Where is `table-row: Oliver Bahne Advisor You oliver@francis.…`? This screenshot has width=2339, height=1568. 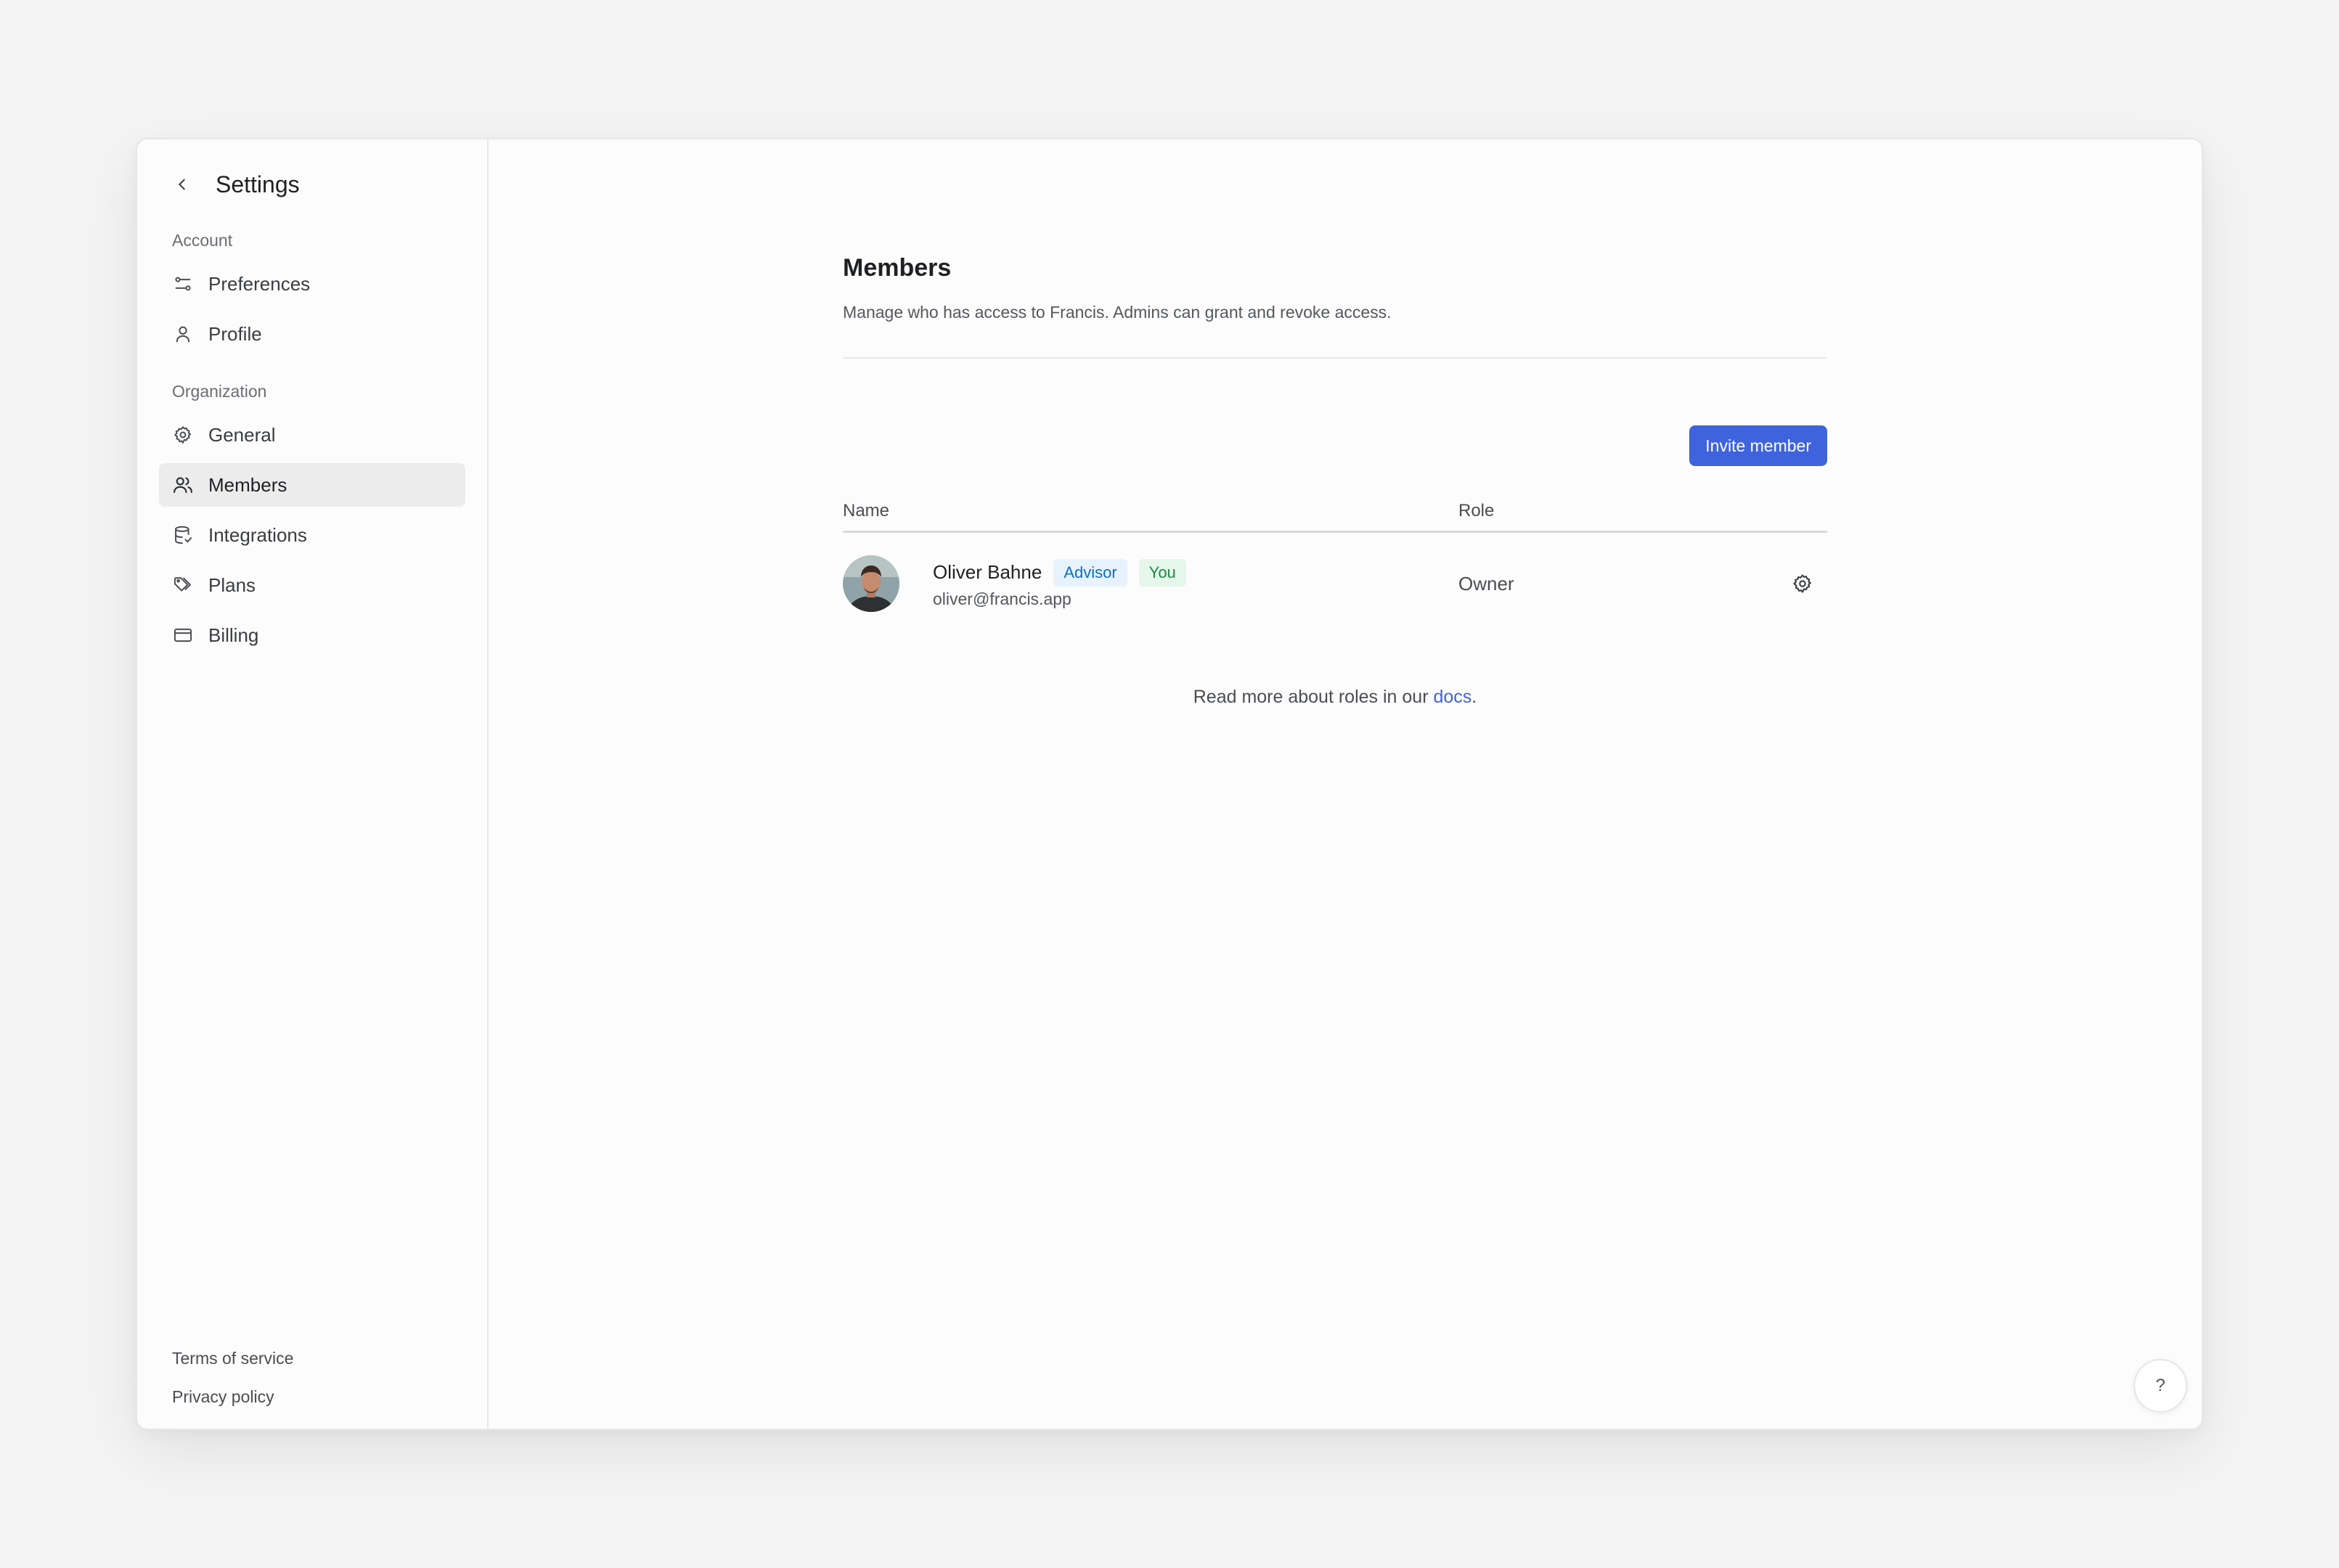 table-row: Oliver Bahne Advisor You oliver@francis.… is located at coordinates (1335, 584).